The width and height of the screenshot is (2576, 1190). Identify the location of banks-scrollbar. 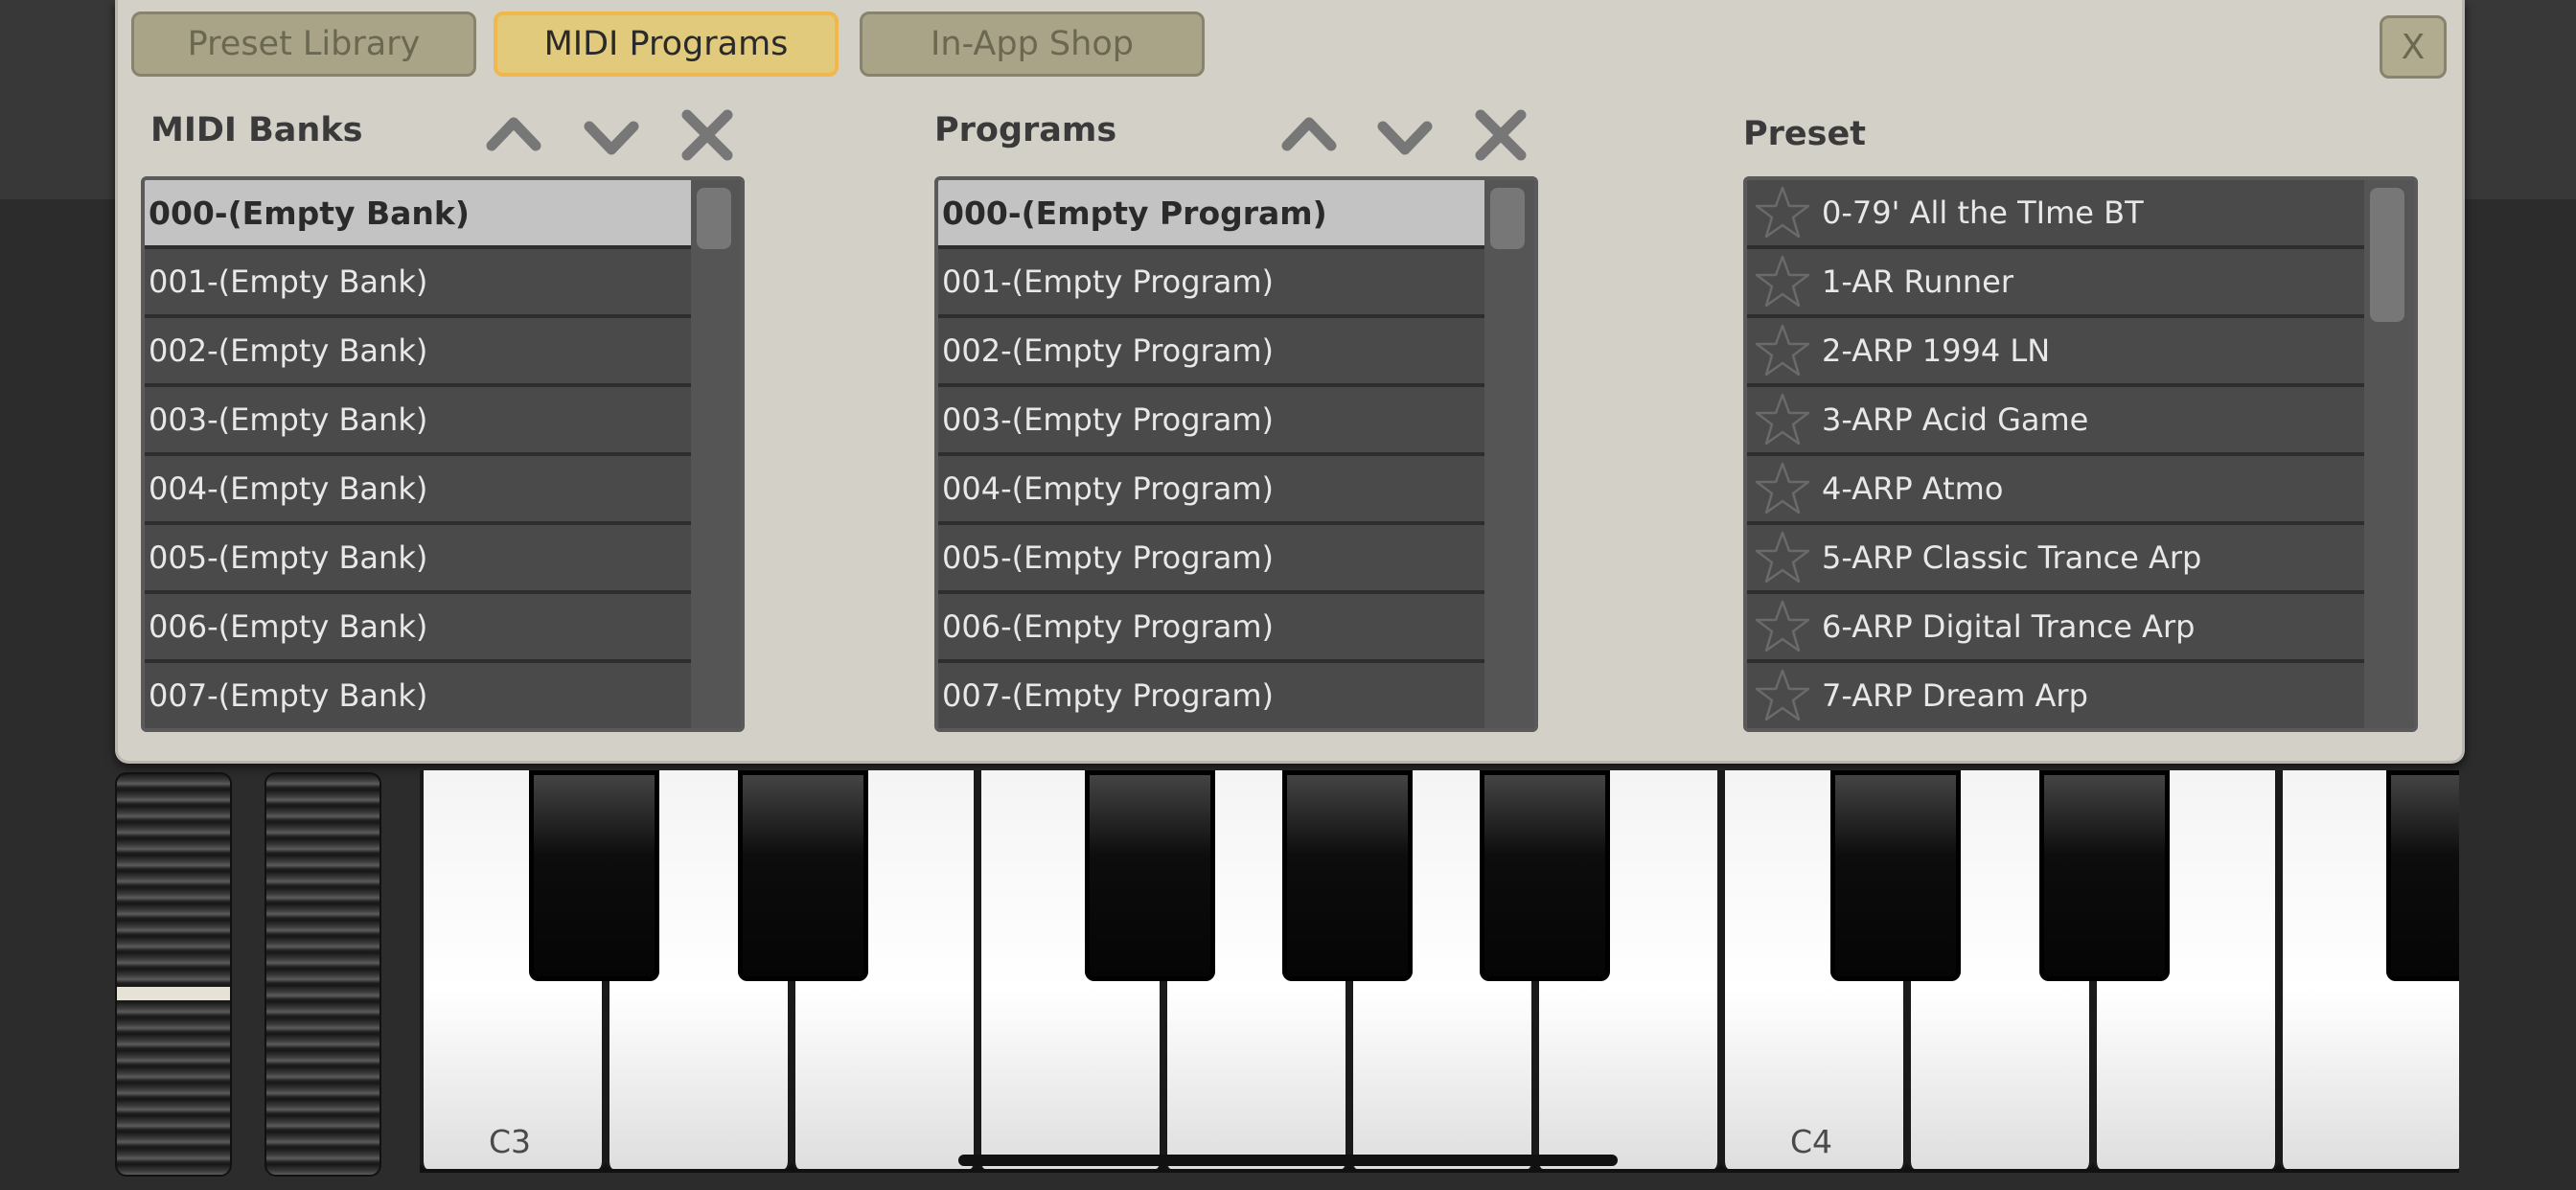
(716, 454).